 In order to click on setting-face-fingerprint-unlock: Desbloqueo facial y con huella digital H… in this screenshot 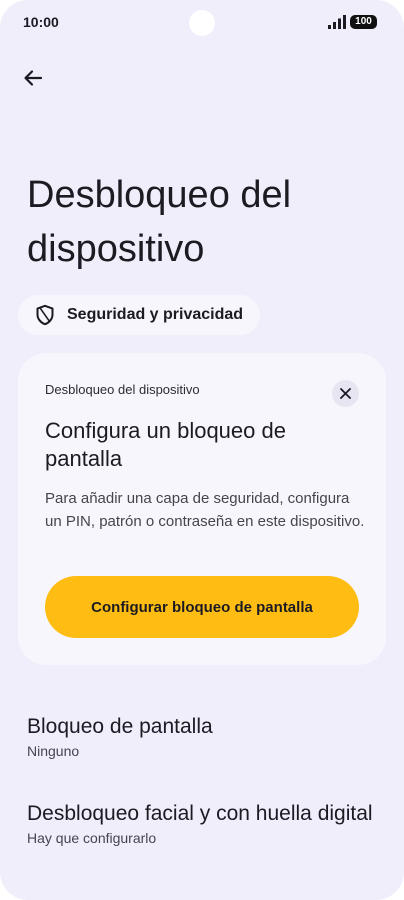, I will do `click(202, 823)`.